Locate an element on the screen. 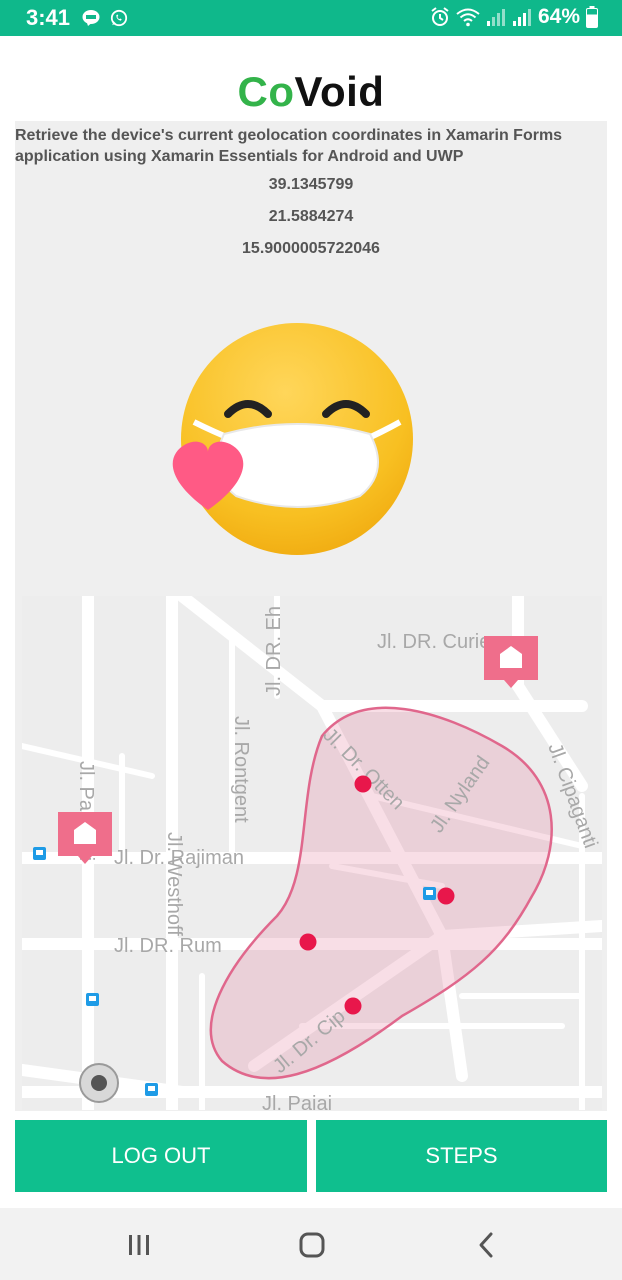  app-logo: CoVoid is located at coordinates (311, 92).